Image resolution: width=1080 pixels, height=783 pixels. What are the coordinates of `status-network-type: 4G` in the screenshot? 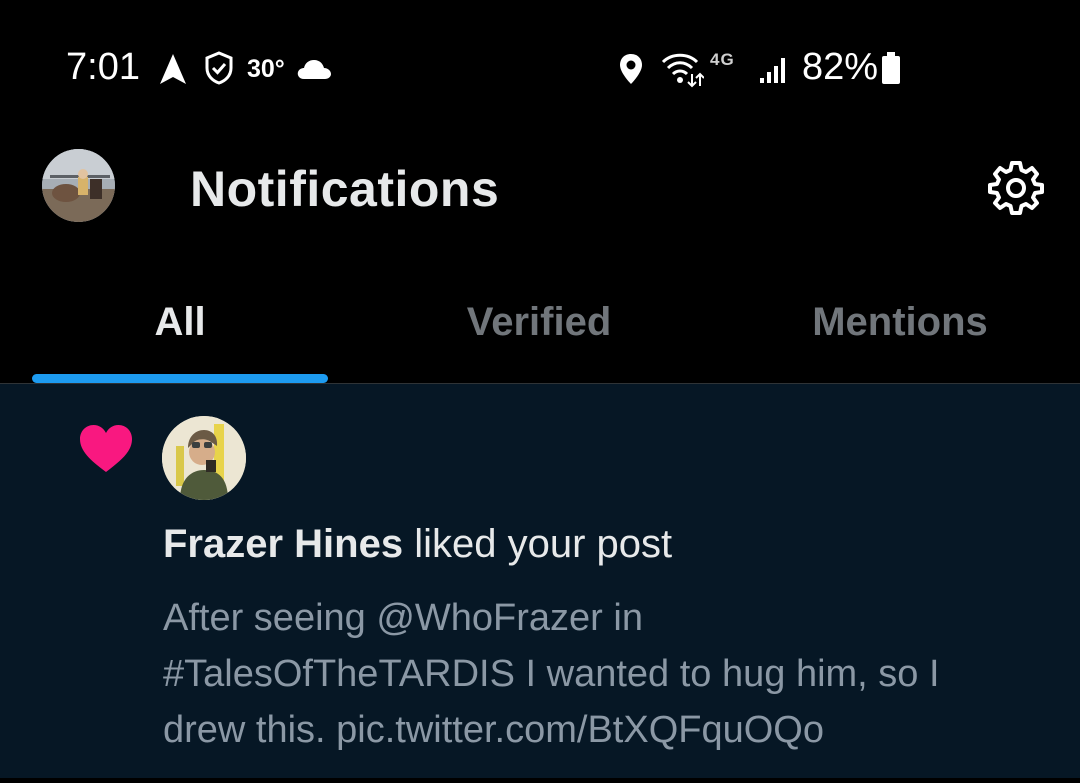 It's located at (722, 59).